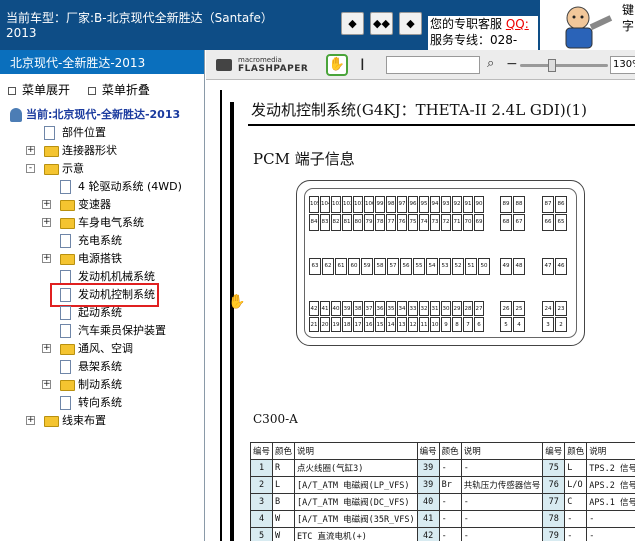 This screenshot has width=635, height=541. Describe the element at coordinates (102, 133) in the screenshot. I see `tree-item: 部件位置` at that location.